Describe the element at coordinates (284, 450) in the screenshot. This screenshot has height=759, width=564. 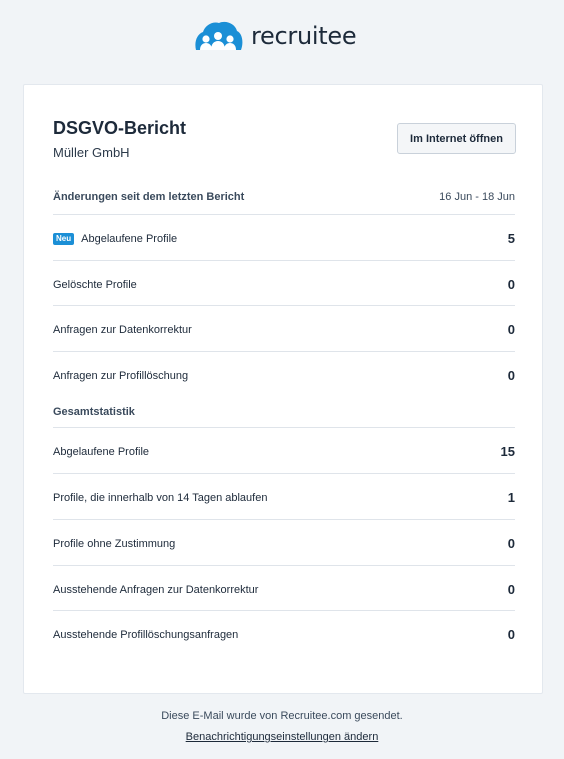
I see `table-row: Abgelaufene Profile 15` at that location.